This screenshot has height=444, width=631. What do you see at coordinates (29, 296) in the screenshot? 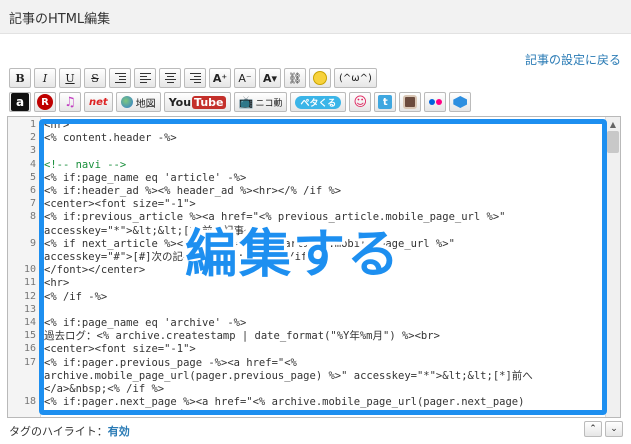
I see `line-number: 12` at bounding box center [29, 296].